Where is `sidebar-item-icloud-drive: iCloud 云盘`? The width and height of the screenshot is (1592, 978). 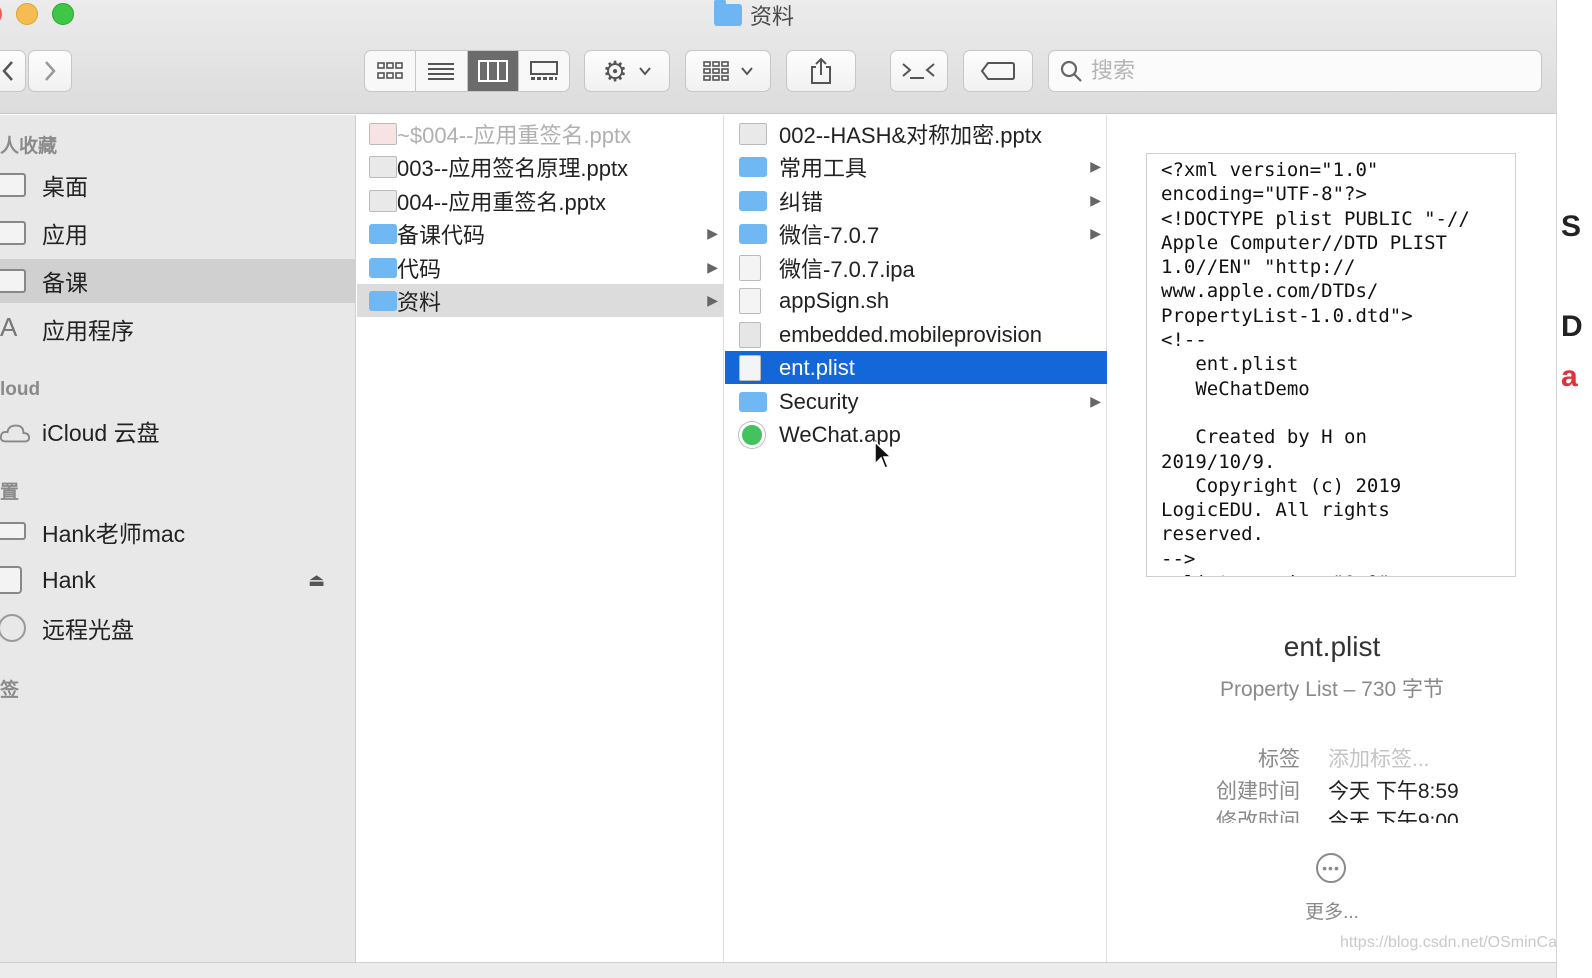
sidebar-item-icloud-drive: iCloud 云盘 is located at coordinates (177, 431).